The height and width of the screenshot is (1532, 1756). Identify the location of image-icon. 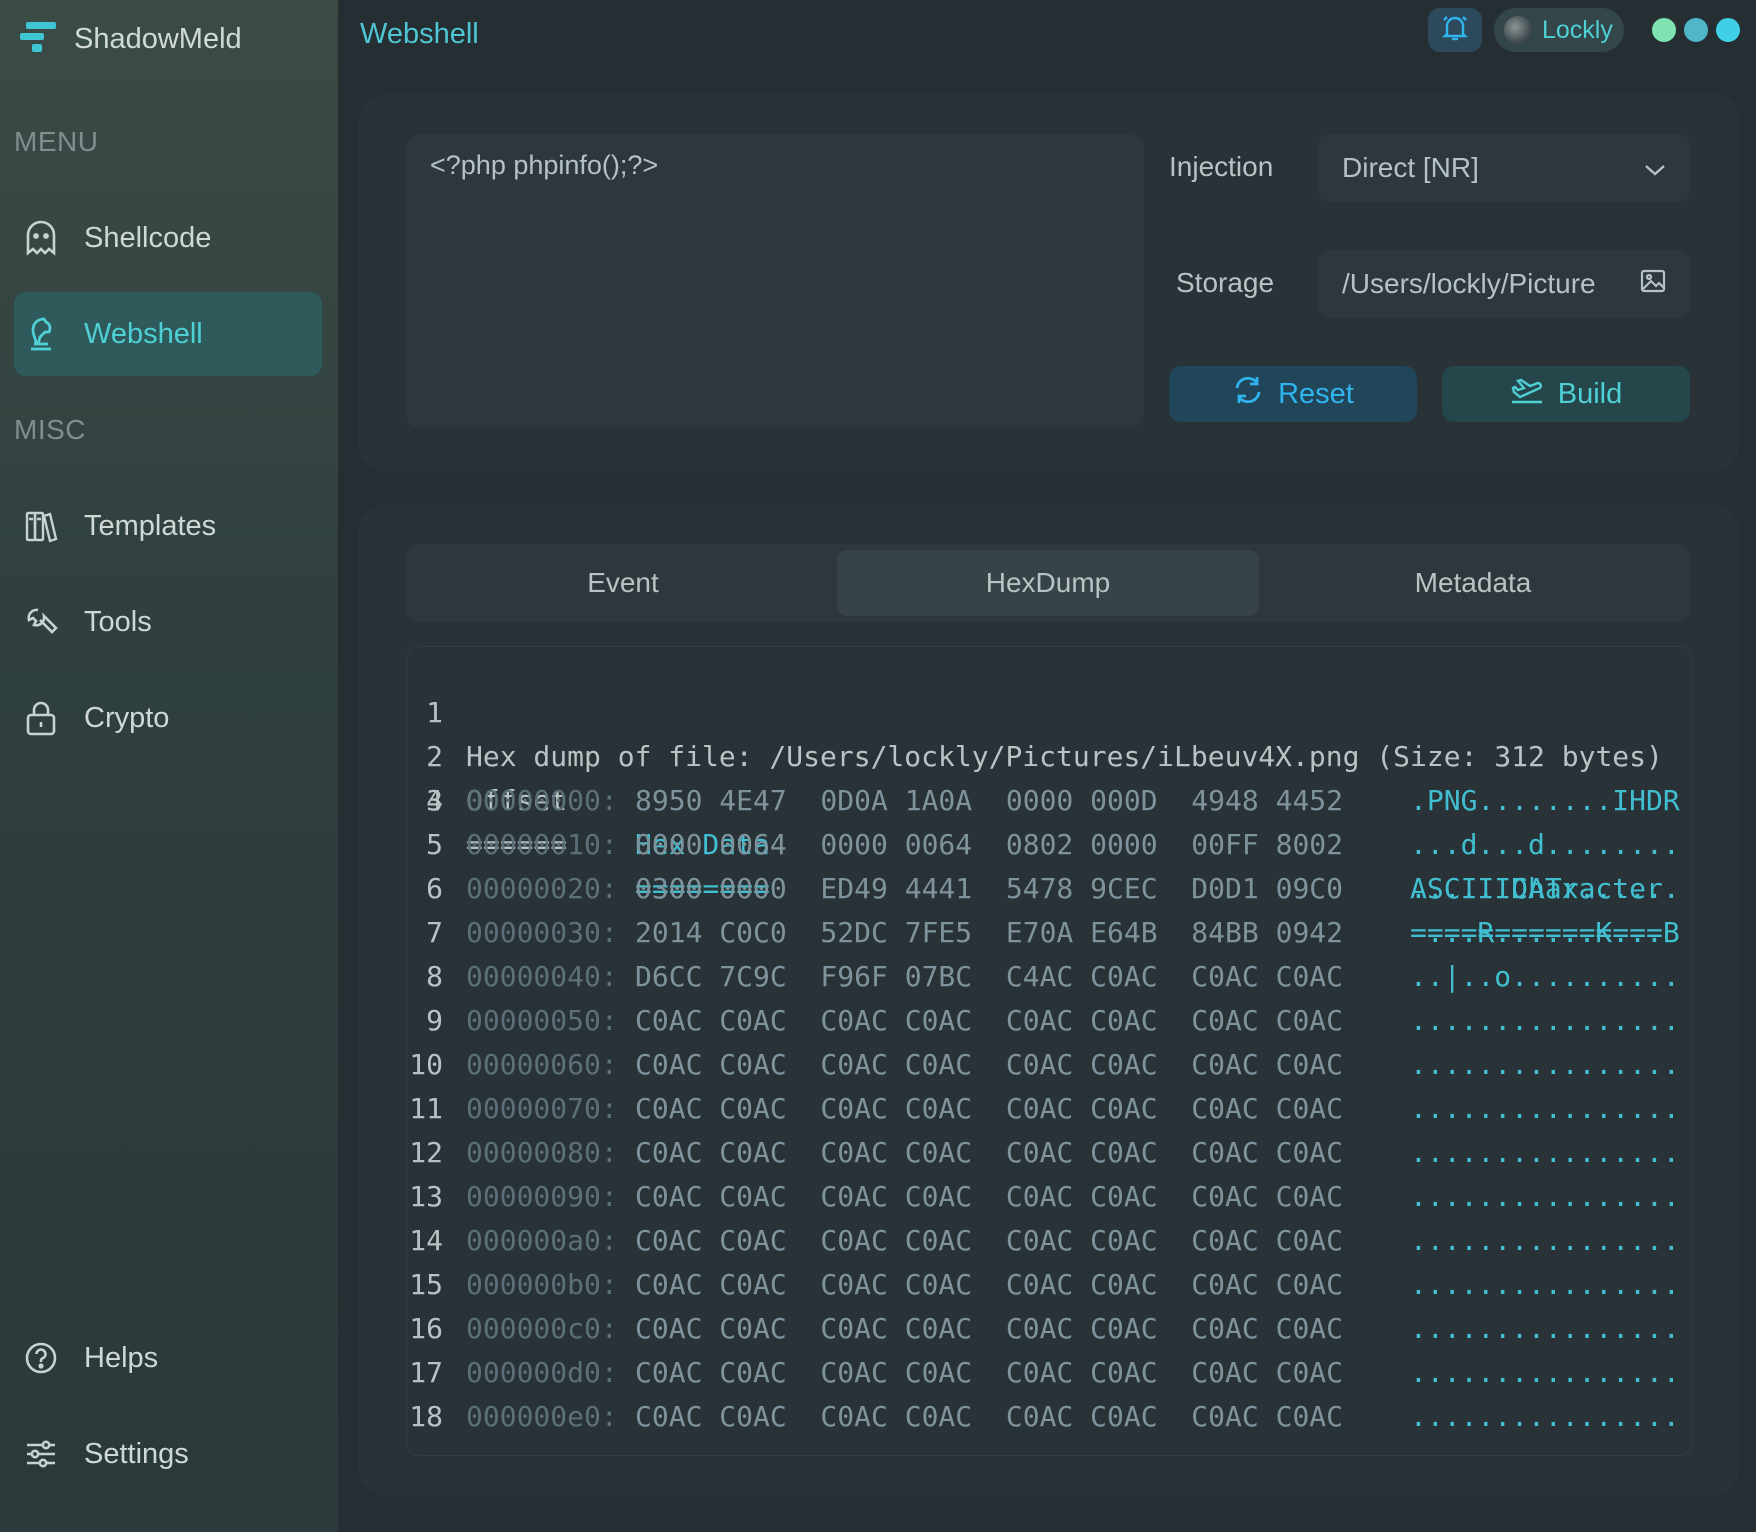
(1653, 284).